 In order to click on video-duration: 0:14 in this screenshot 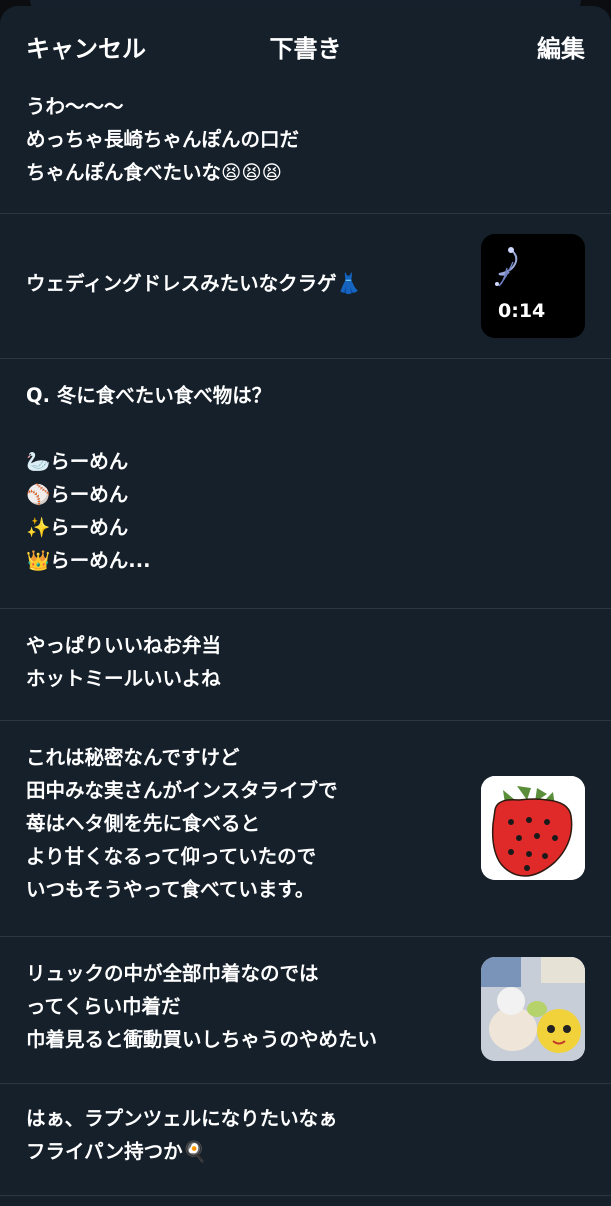, I will do `click(522, 311)`.